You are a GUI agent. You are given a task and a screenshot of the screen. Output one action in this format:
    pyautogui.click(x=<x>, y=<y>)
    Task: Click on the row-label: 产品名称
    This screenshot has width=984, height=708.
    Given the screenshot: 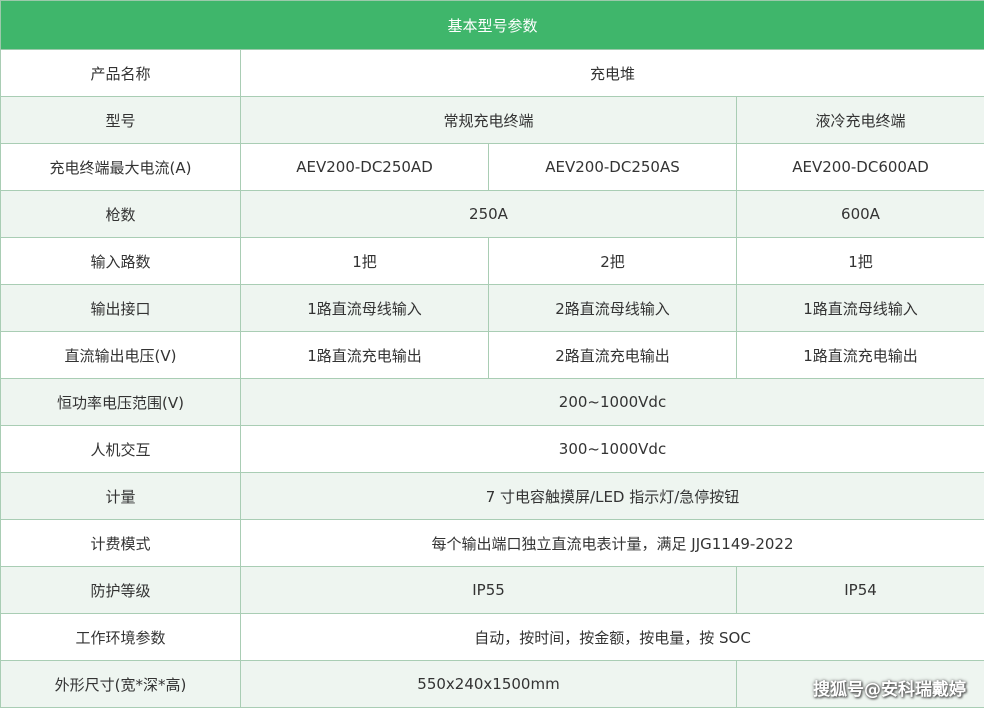 What is the action you would take?
    pyautogui.click(x=120, y=73)
    